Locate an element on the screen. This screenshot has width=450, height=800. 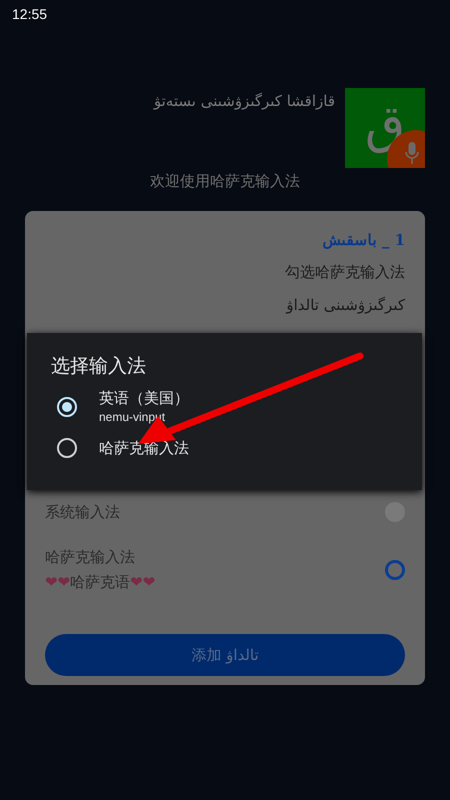
input-method-subtitle: ❤❤哈萨克语❤❤ is located at coordinates (100, 582).